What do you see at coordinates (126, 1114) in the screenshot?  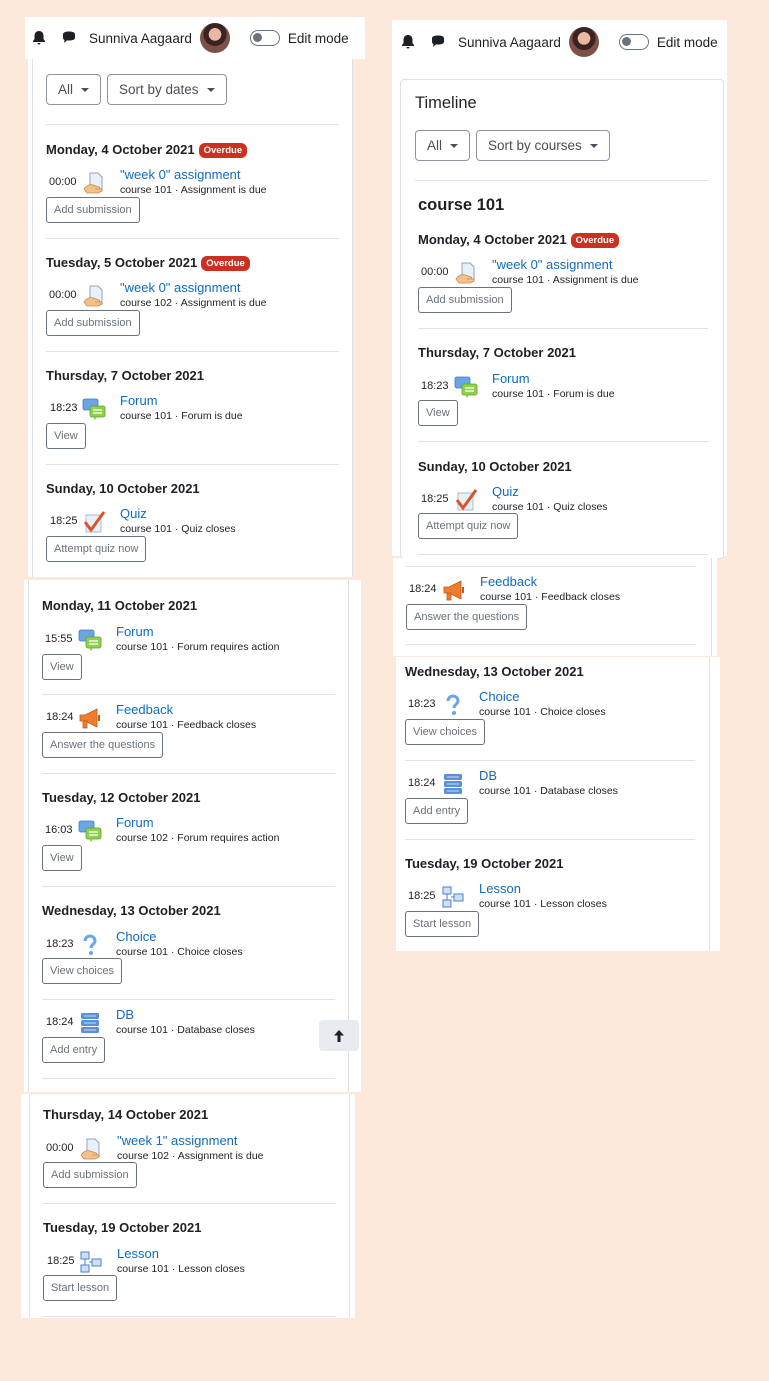 I see `day-heading: Thursday, 14 October 2021` at bounding box center [126, 1114].